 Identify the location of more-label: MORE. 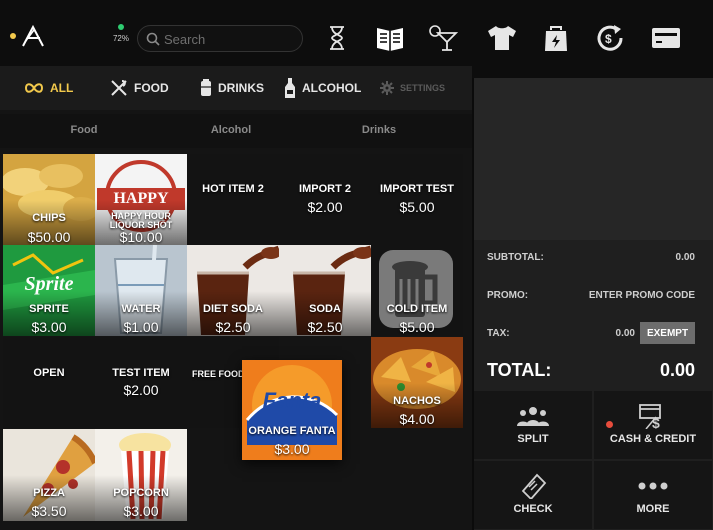
(653, 509).